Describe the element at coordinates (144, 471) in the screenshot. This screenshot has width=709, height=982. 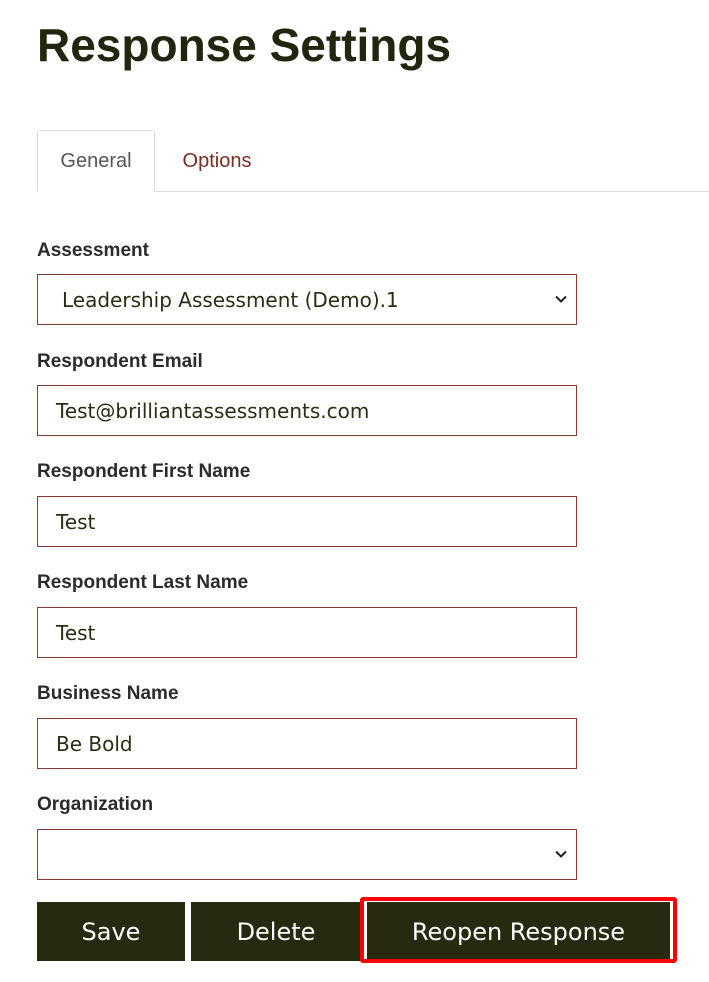
I see `respondent-first-name-label: Respondent First Name` at that location.